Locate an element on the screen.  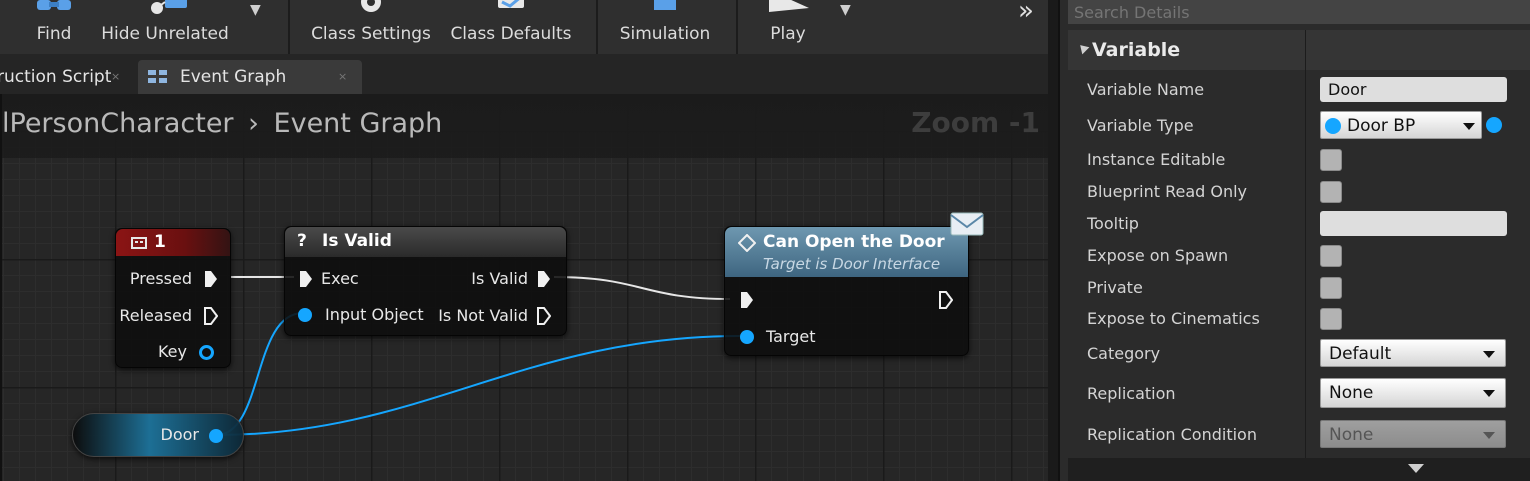
object-type-icon is located at coordinates (1333, 126).